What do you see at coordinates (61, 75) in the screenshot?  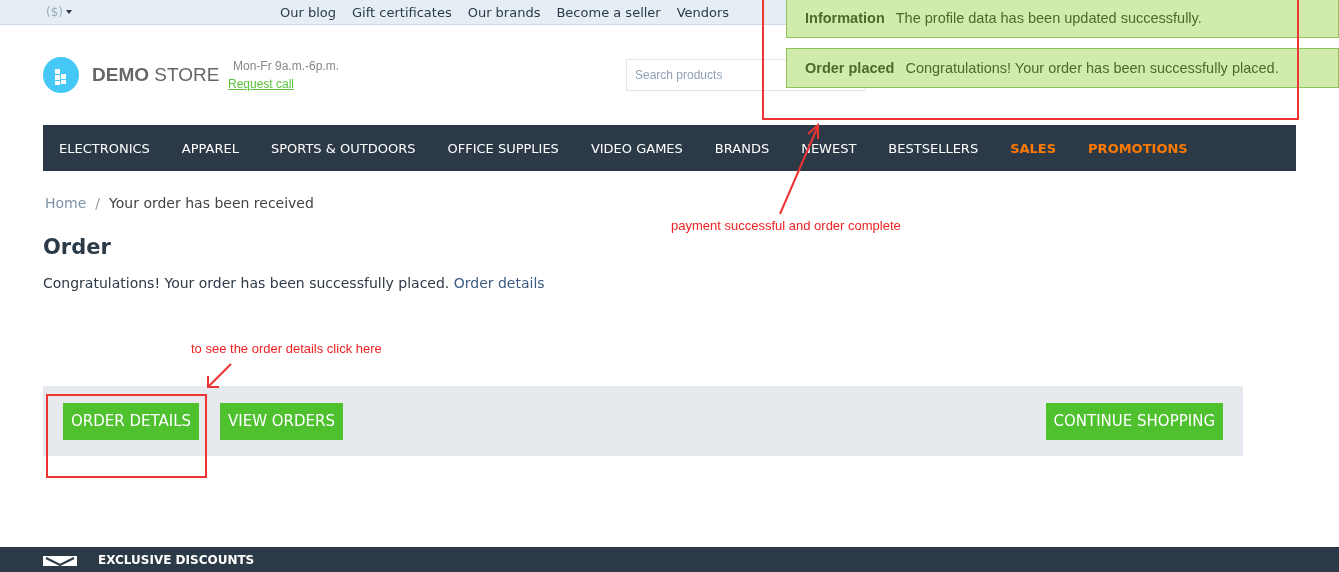 I see `logo-icon` at bounding box center [61, 75].